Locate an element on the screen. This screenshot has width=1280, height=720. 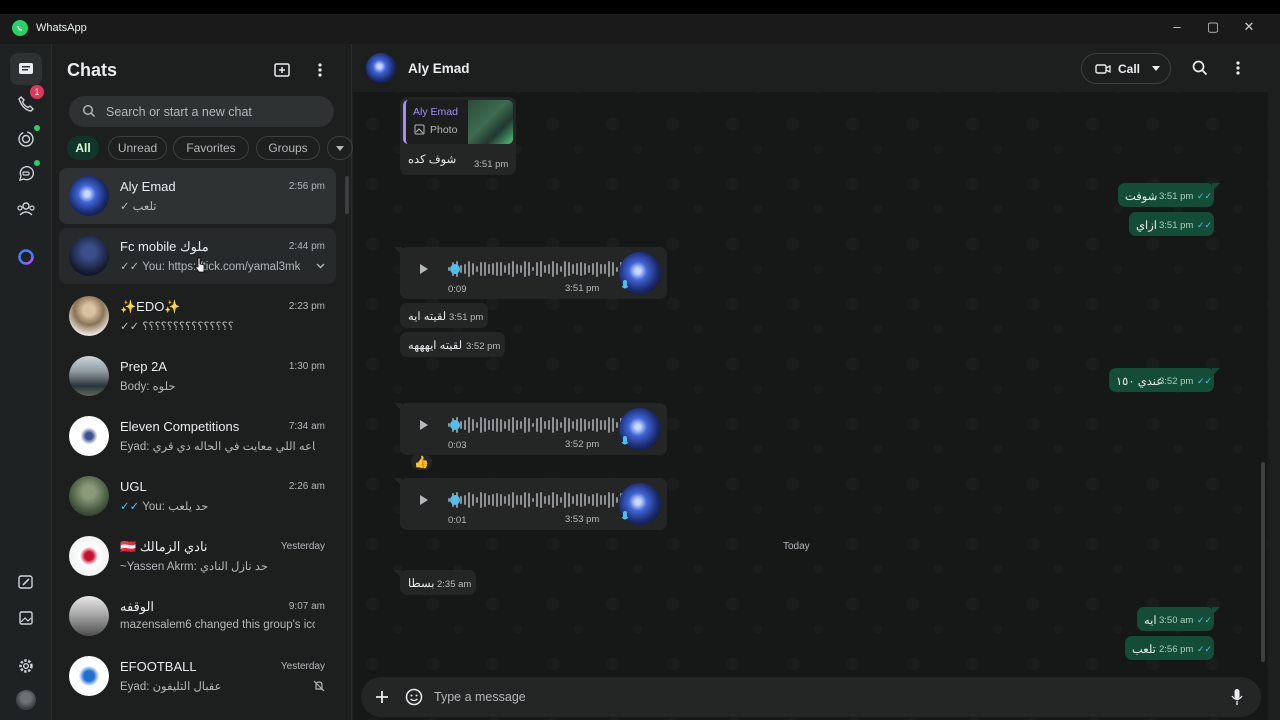
filter-groups: Groups is located at coordinates (288, 148).